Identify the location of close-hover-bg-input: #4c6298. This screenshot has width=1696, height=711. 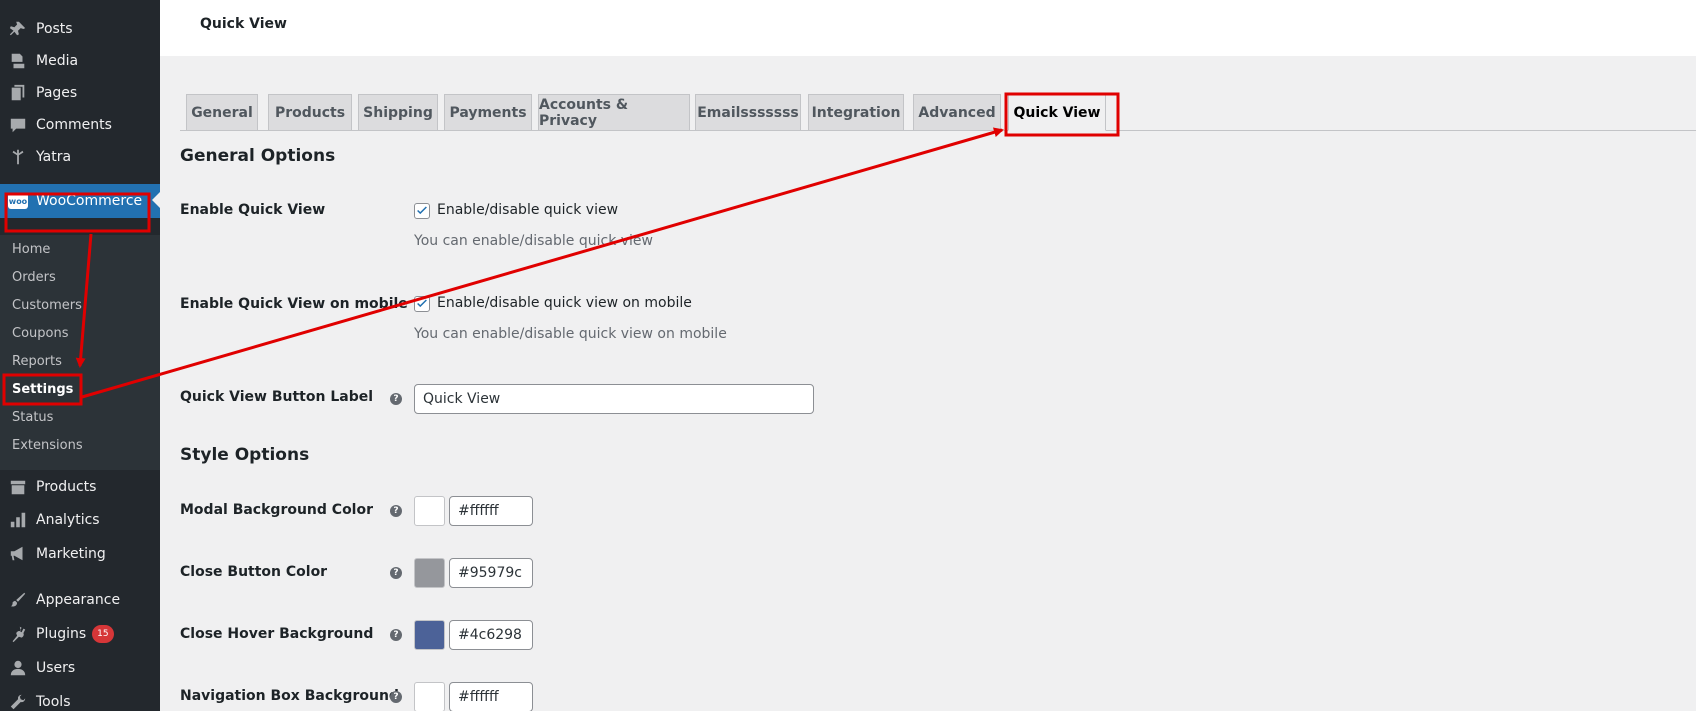
(491, 635).